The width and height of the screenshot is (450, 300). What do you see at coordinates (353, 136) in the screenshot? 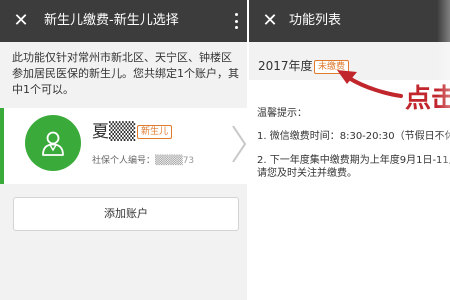
I see `tip-item: 1. 微信缴费时间：8:30-20:30（节假日不休息）` at bounding box center [353, 136].